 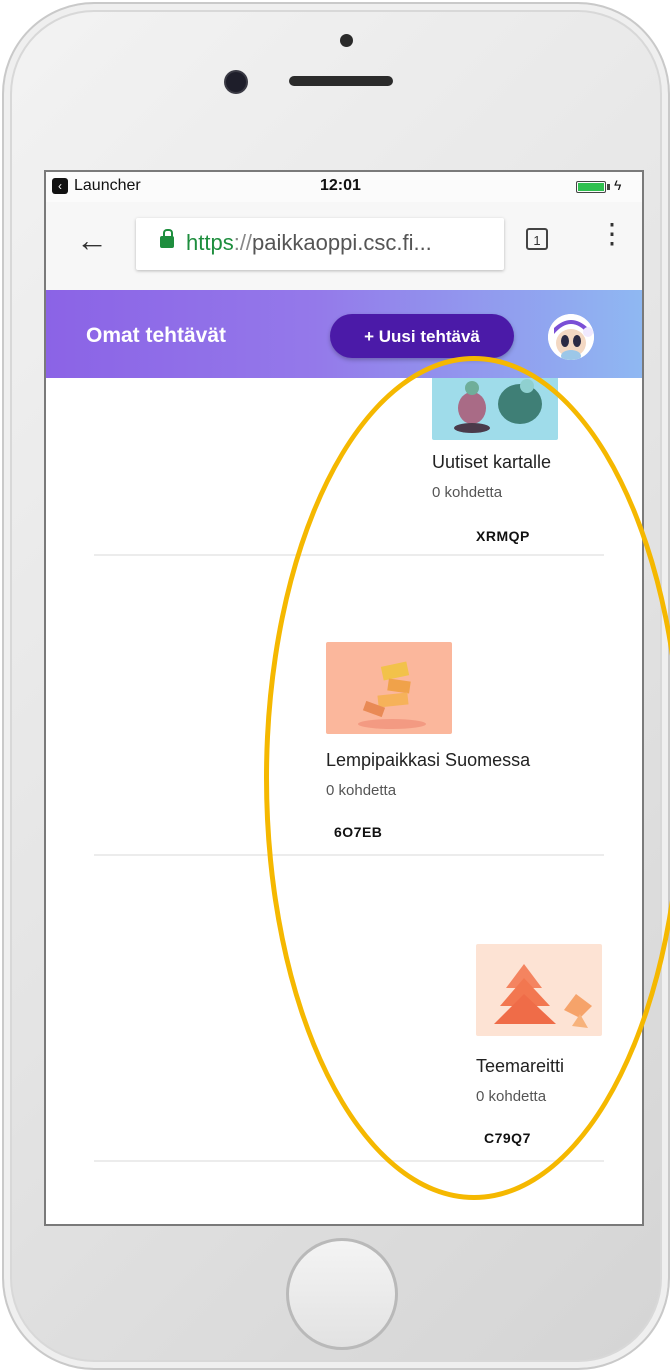 I want to click on home-button, so click(x=342, y=1294).